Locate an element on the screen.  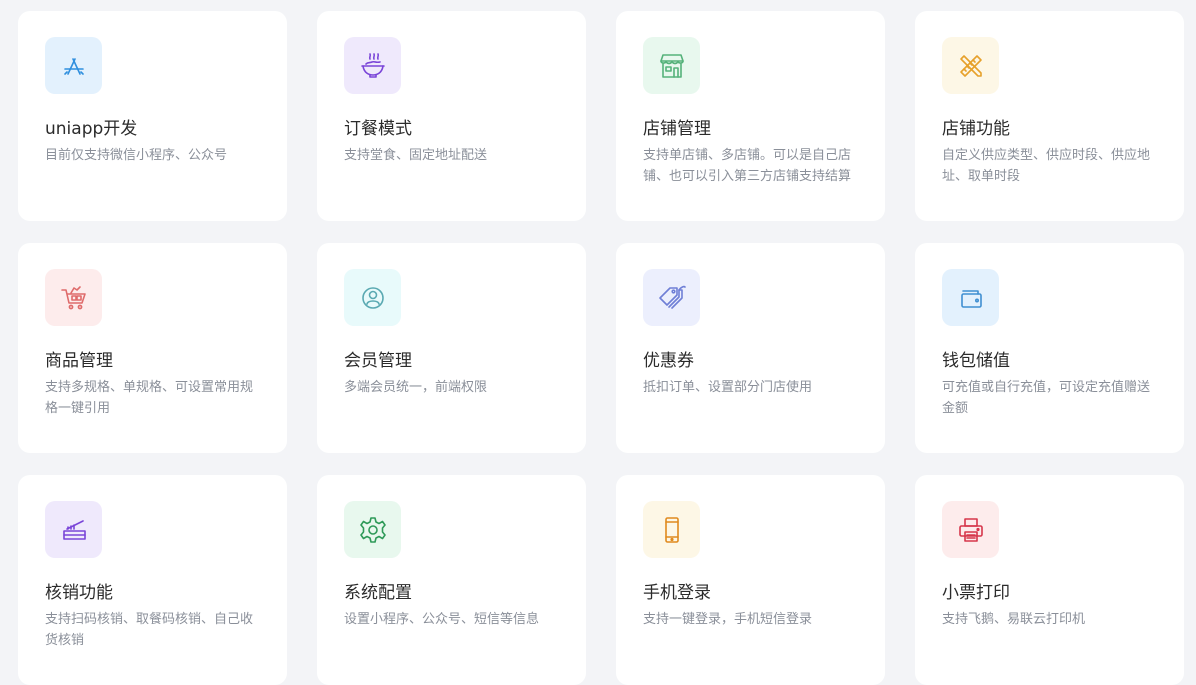
shopping-cart-icon is located at coordinates (73, 297).